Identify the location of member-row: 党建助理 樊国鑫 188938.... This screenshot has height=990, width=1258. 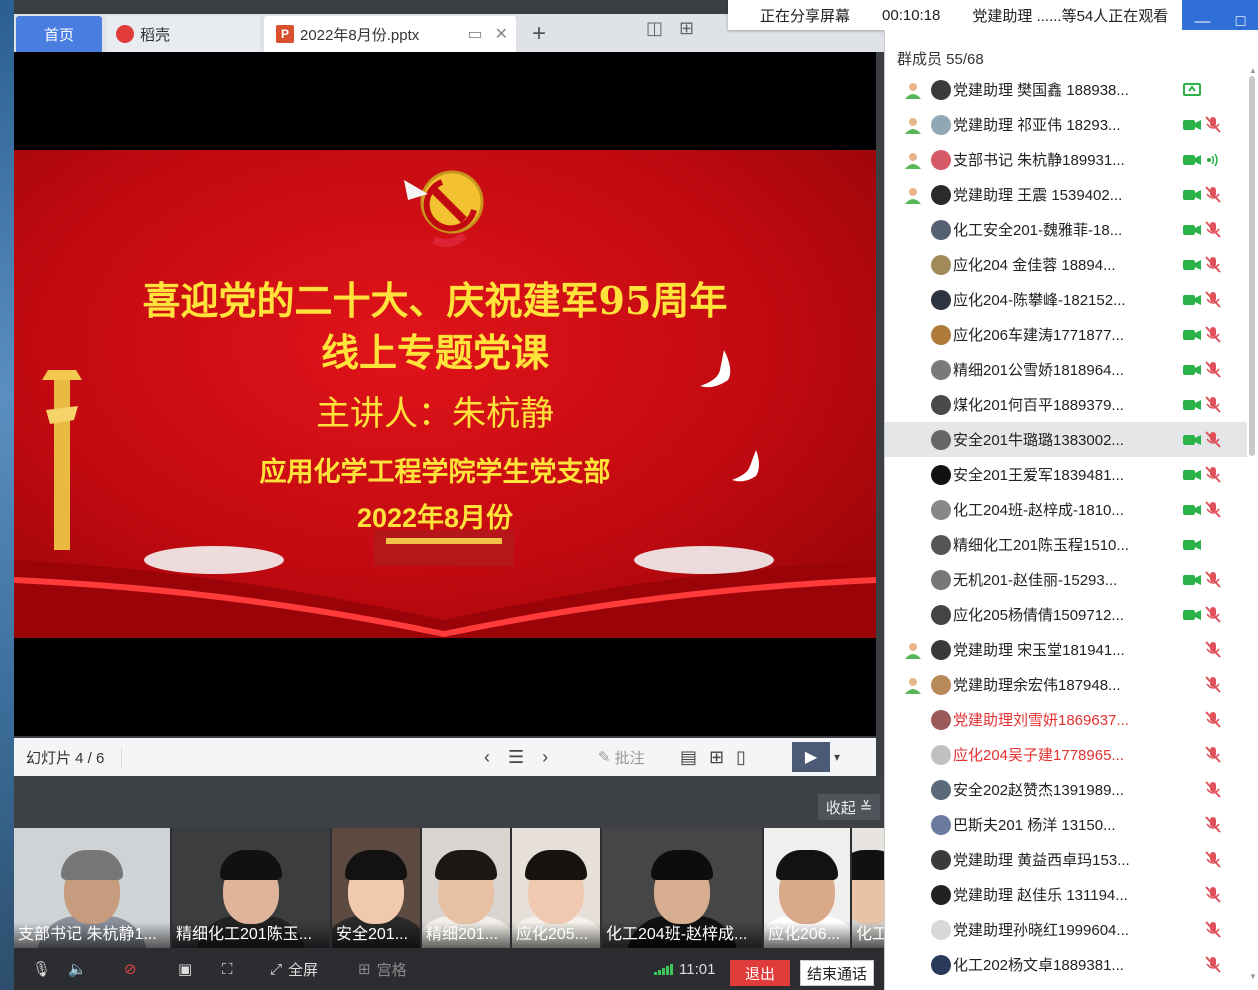
(1066, 89).